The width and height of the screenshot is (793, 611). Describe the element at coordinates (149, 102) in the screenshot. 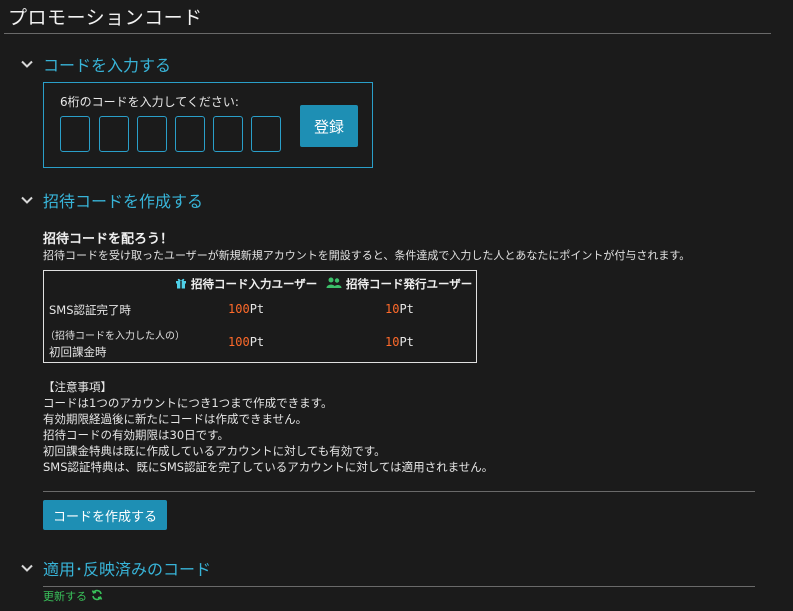

I see `code-prompt: 6桁のコードを入力してください:` at that location.